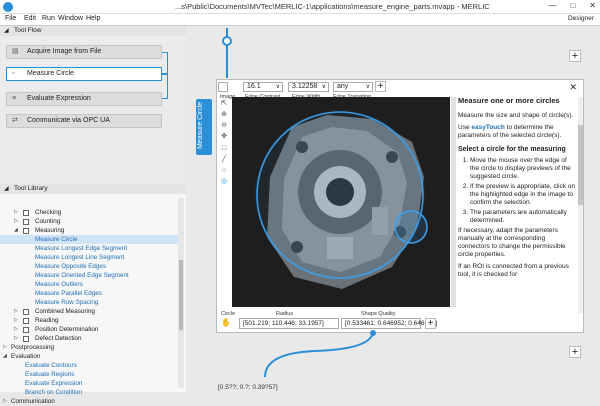 This screenshot has width=600, height=406. I want to click on library-item: ▷ Position Determination, so click(89, 329).